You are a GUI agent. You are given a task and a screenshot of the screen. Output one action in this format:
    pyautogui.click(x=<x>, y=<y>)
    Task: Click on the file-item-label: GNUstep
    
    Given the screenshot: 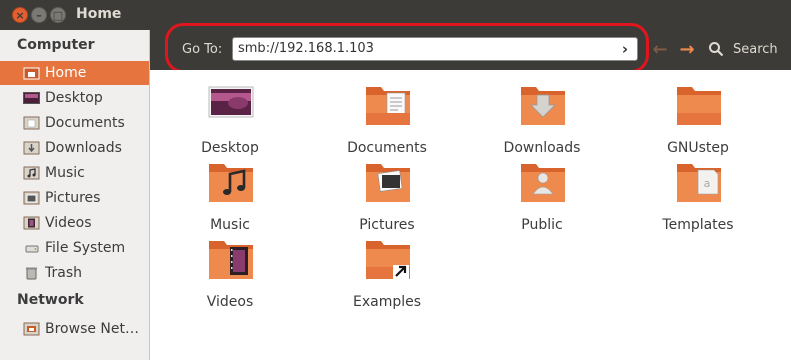 What is the action you would take?
    pyautogui.click(x=698, y=148)
    